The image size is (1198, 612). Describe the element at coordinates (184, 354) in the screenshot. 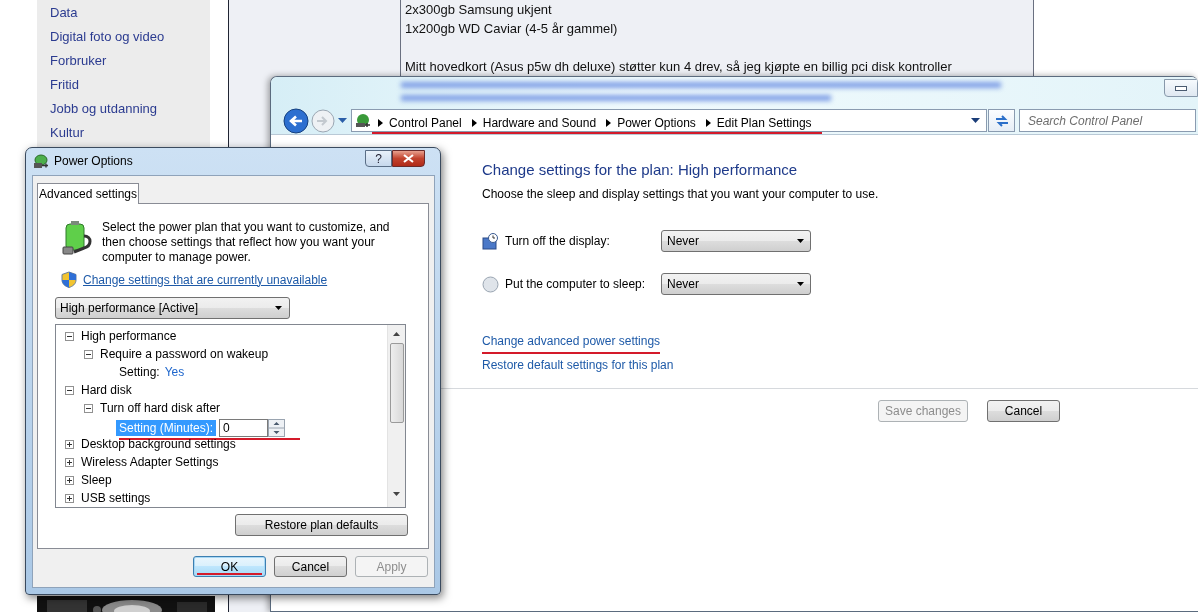

I see `tree-item: Require a password on wakeup` at that location.